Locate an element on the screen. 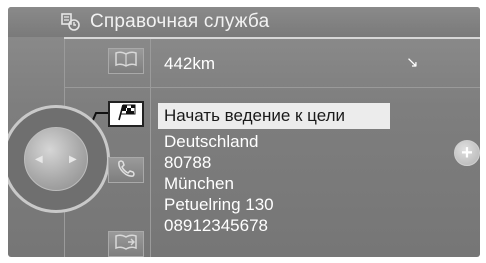  export-button is located at coordinates (126, 244).